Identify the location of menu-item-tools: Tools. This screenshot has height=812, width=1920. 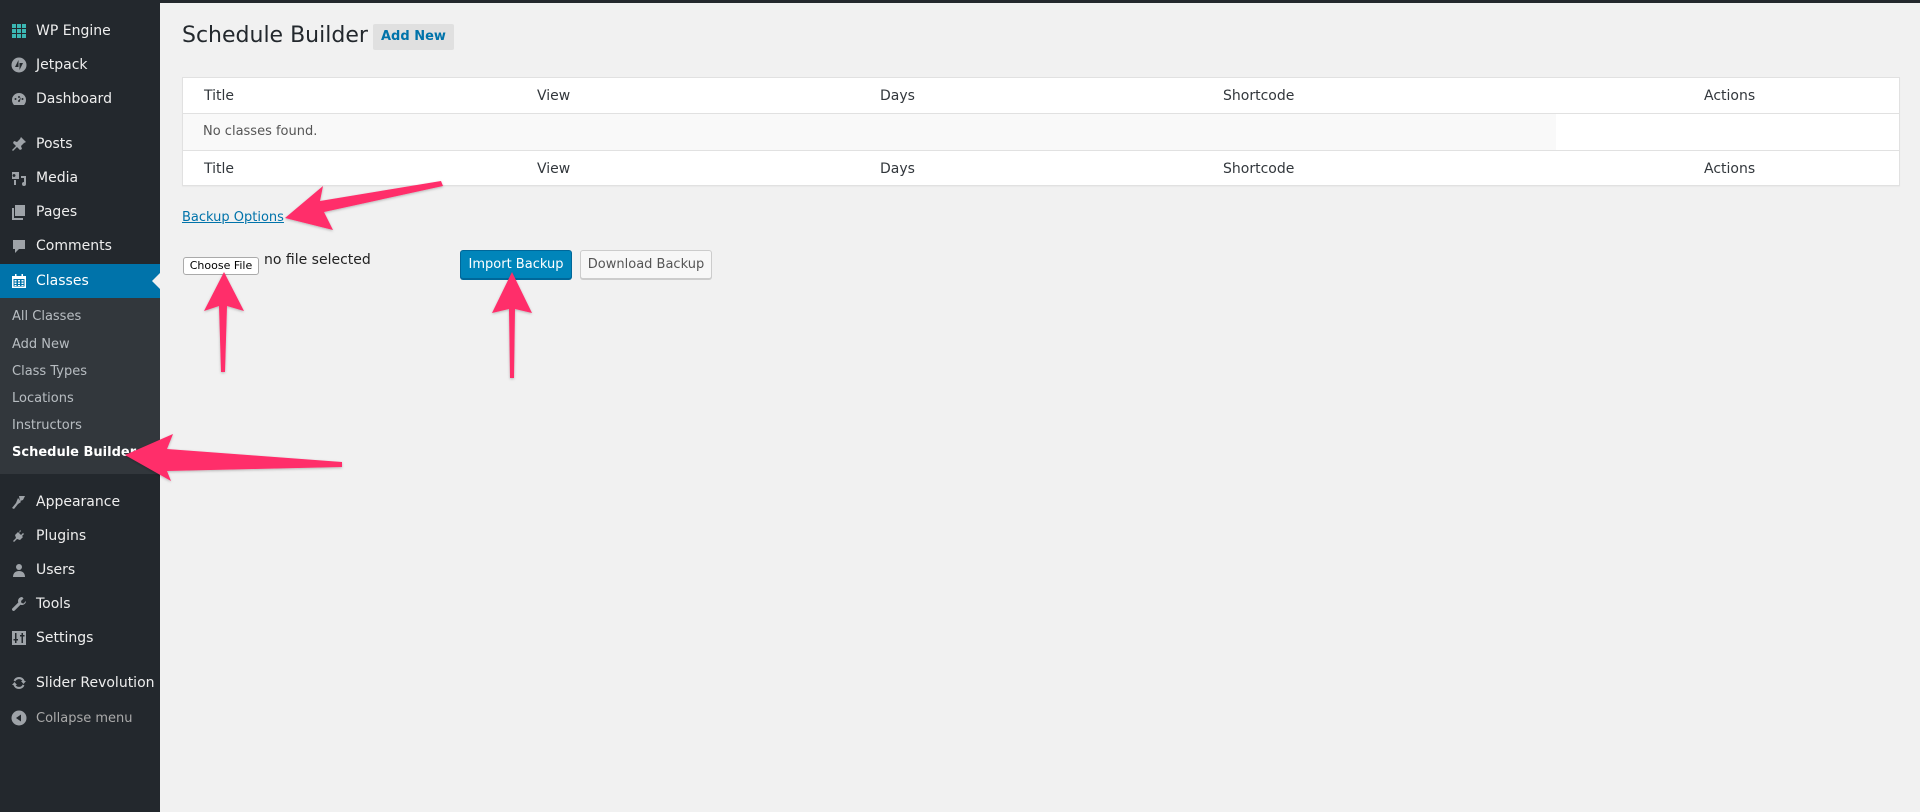
(80, 604).